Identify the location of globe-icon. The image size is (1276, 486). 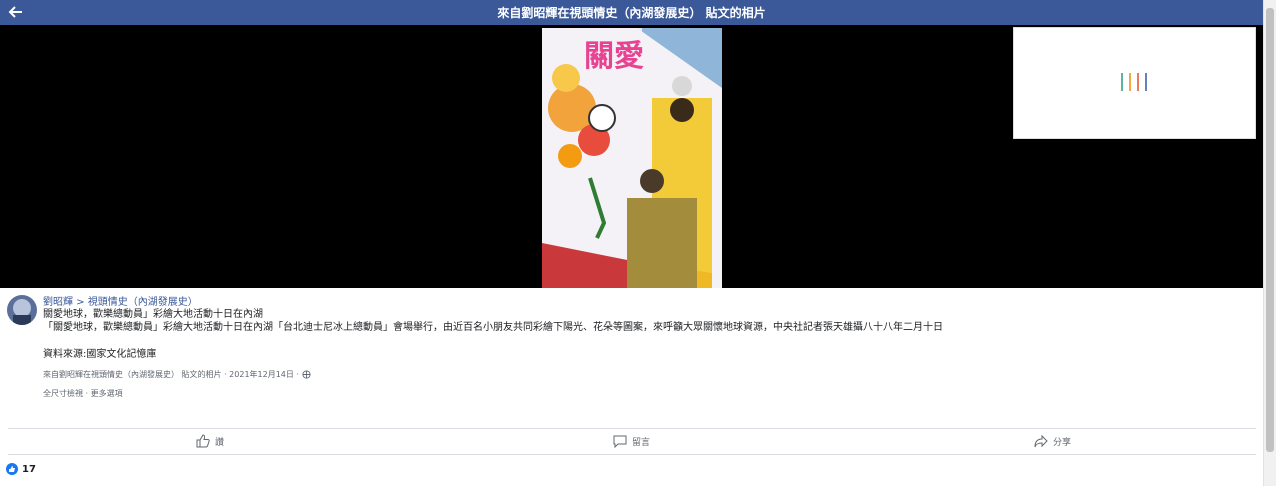
(306, 374).